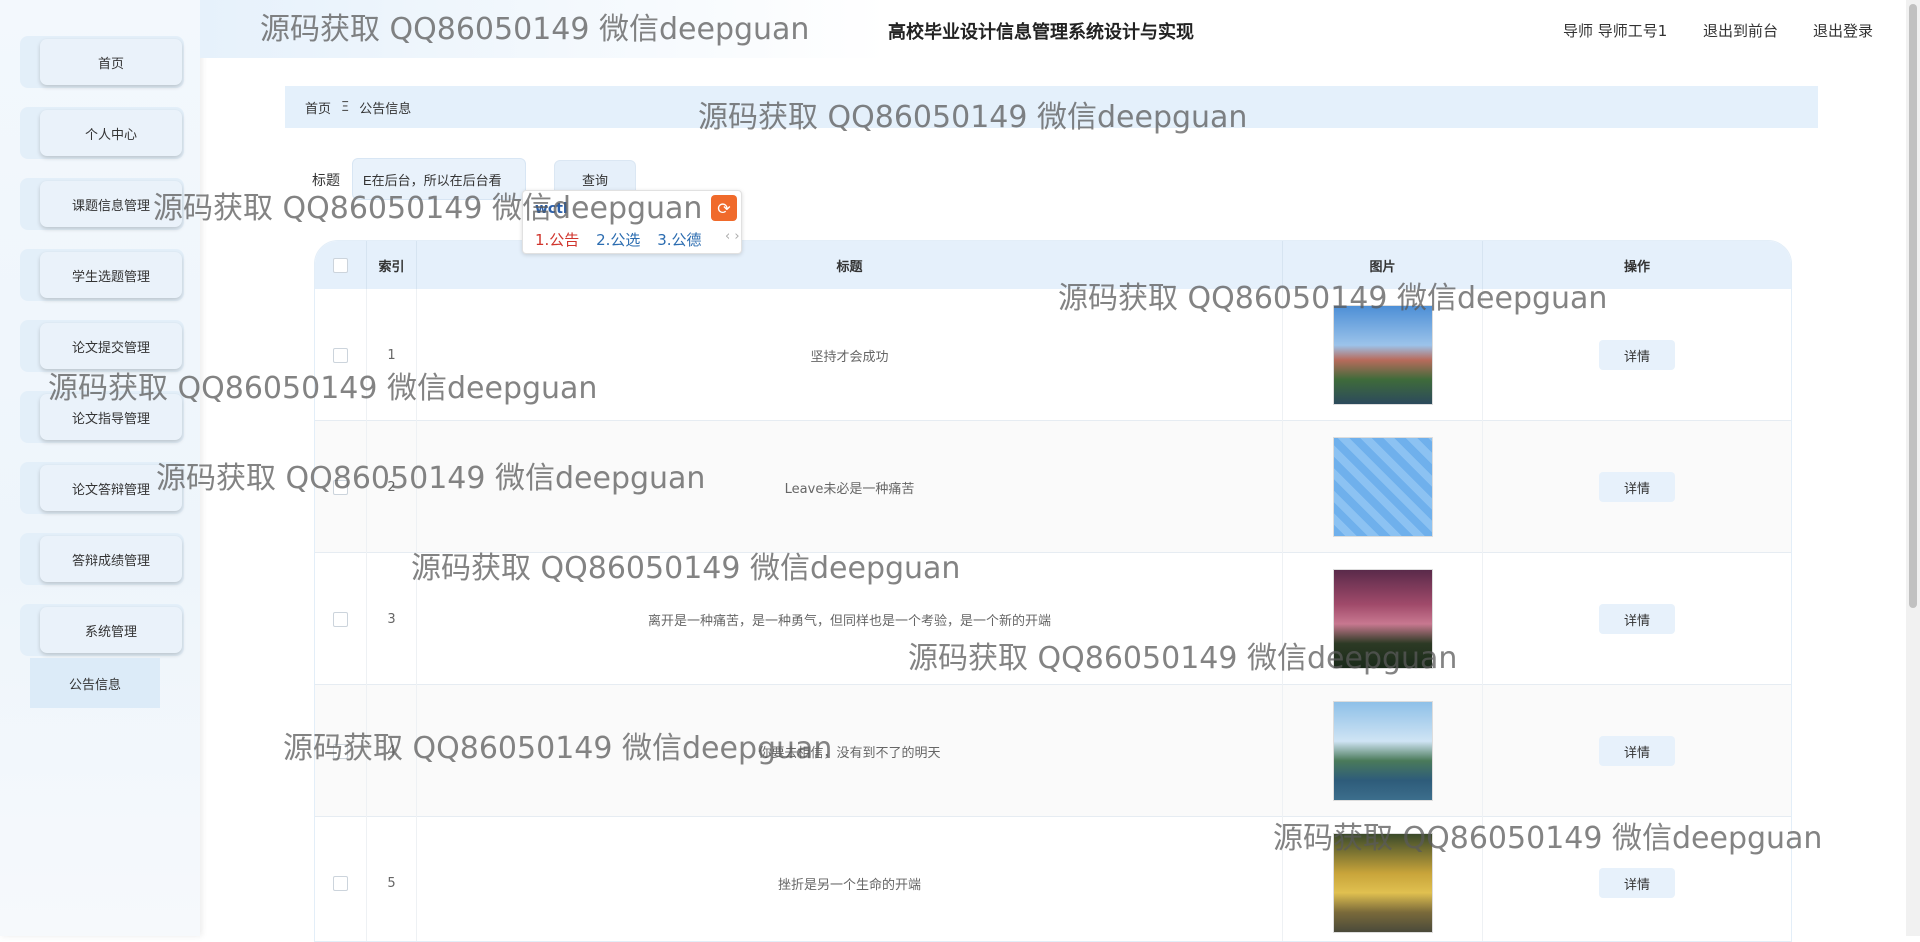  I want to click on table-row: 4 你要去相信，没有到不了的明天 详情, so click(1053, 751).